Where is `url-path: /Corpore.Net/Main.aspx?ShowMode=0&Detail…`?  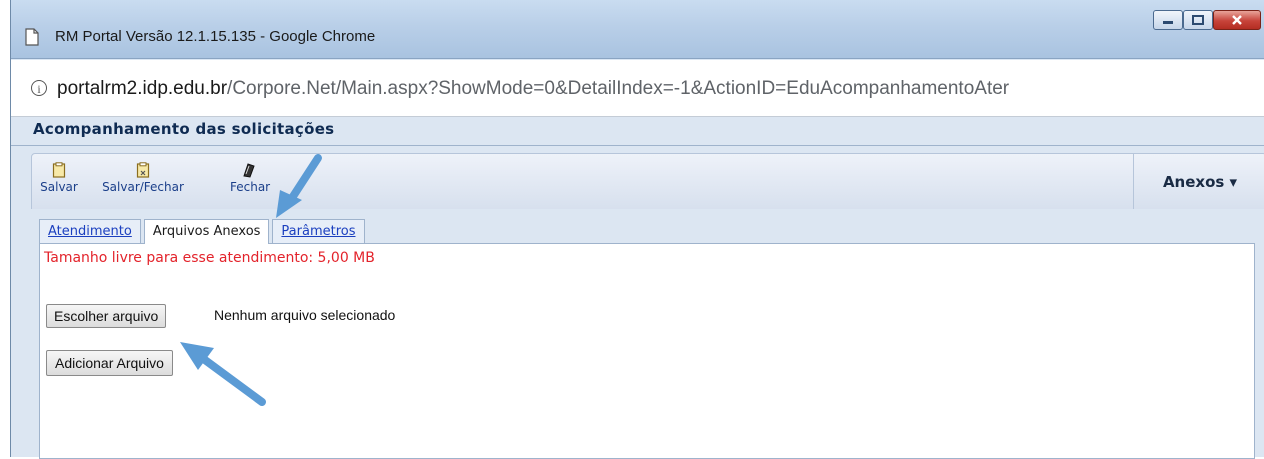
url-path: /Corpore.Net/Main.aspx?ShowMode=0&Detail… is located at coordinates (618, 88).